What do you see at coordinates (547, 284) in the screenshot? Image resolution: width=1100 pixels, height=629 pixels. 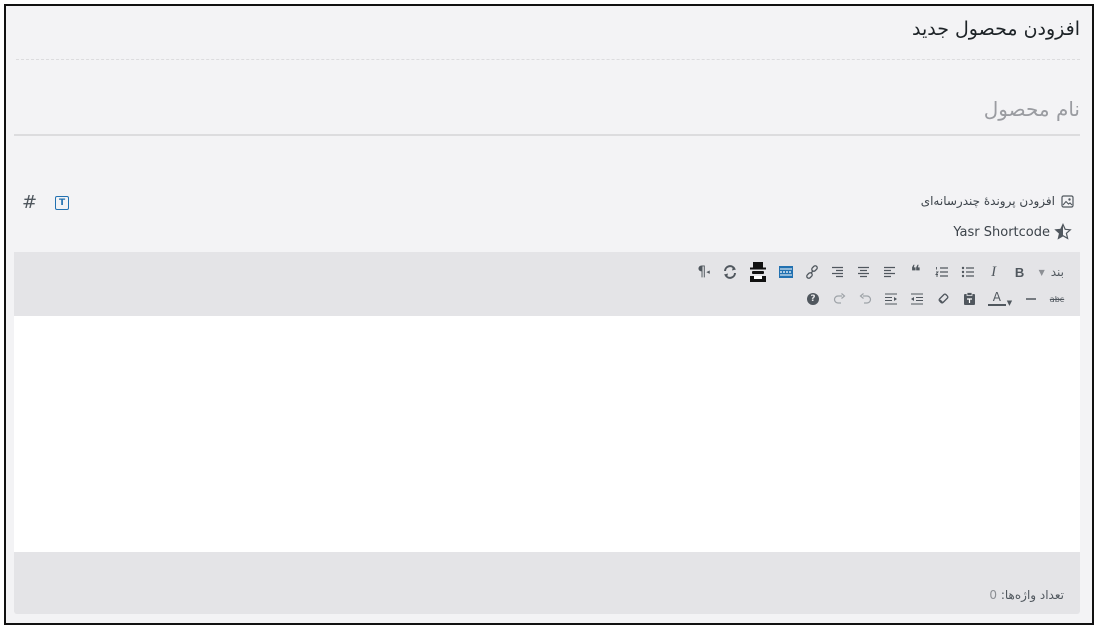 I see `editor-toolbar: بند ▼ B I ❝ ¶ ◂ abc A ▼ ?` at bounding box center [547, 284].